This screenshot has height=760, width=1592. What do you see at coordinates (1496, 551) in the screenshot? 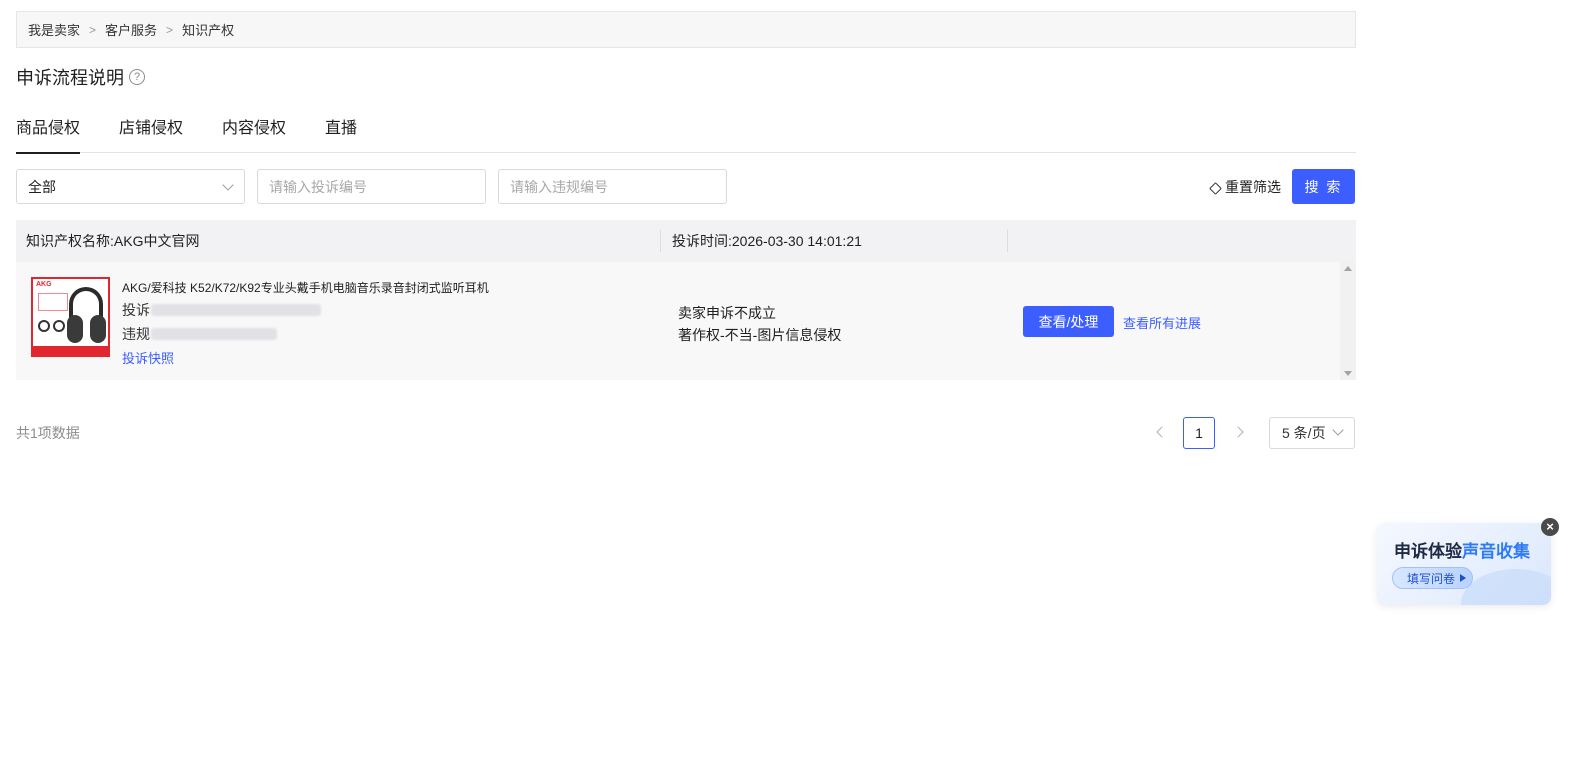
I see `survey-title-highlight: 声音收集` at bounding box center [1496, 551].